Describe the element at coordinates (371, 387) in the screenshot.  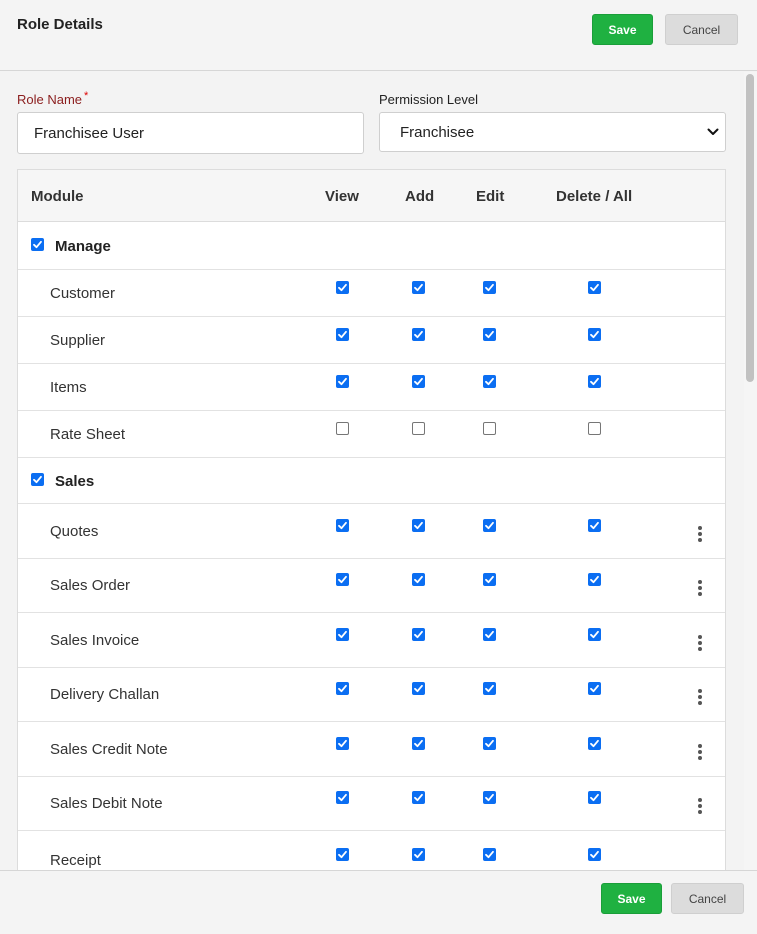
I see `table-row: Items` at that location.